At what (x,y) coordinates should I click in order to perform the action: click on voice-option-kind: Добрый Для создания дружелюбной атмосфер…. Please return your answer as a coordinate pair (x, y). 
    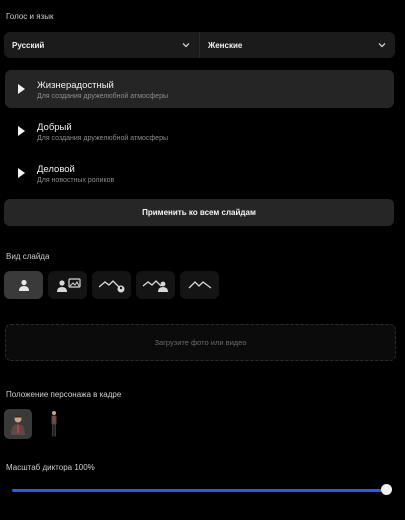
    Looking at the image, I should click on (199, 131).